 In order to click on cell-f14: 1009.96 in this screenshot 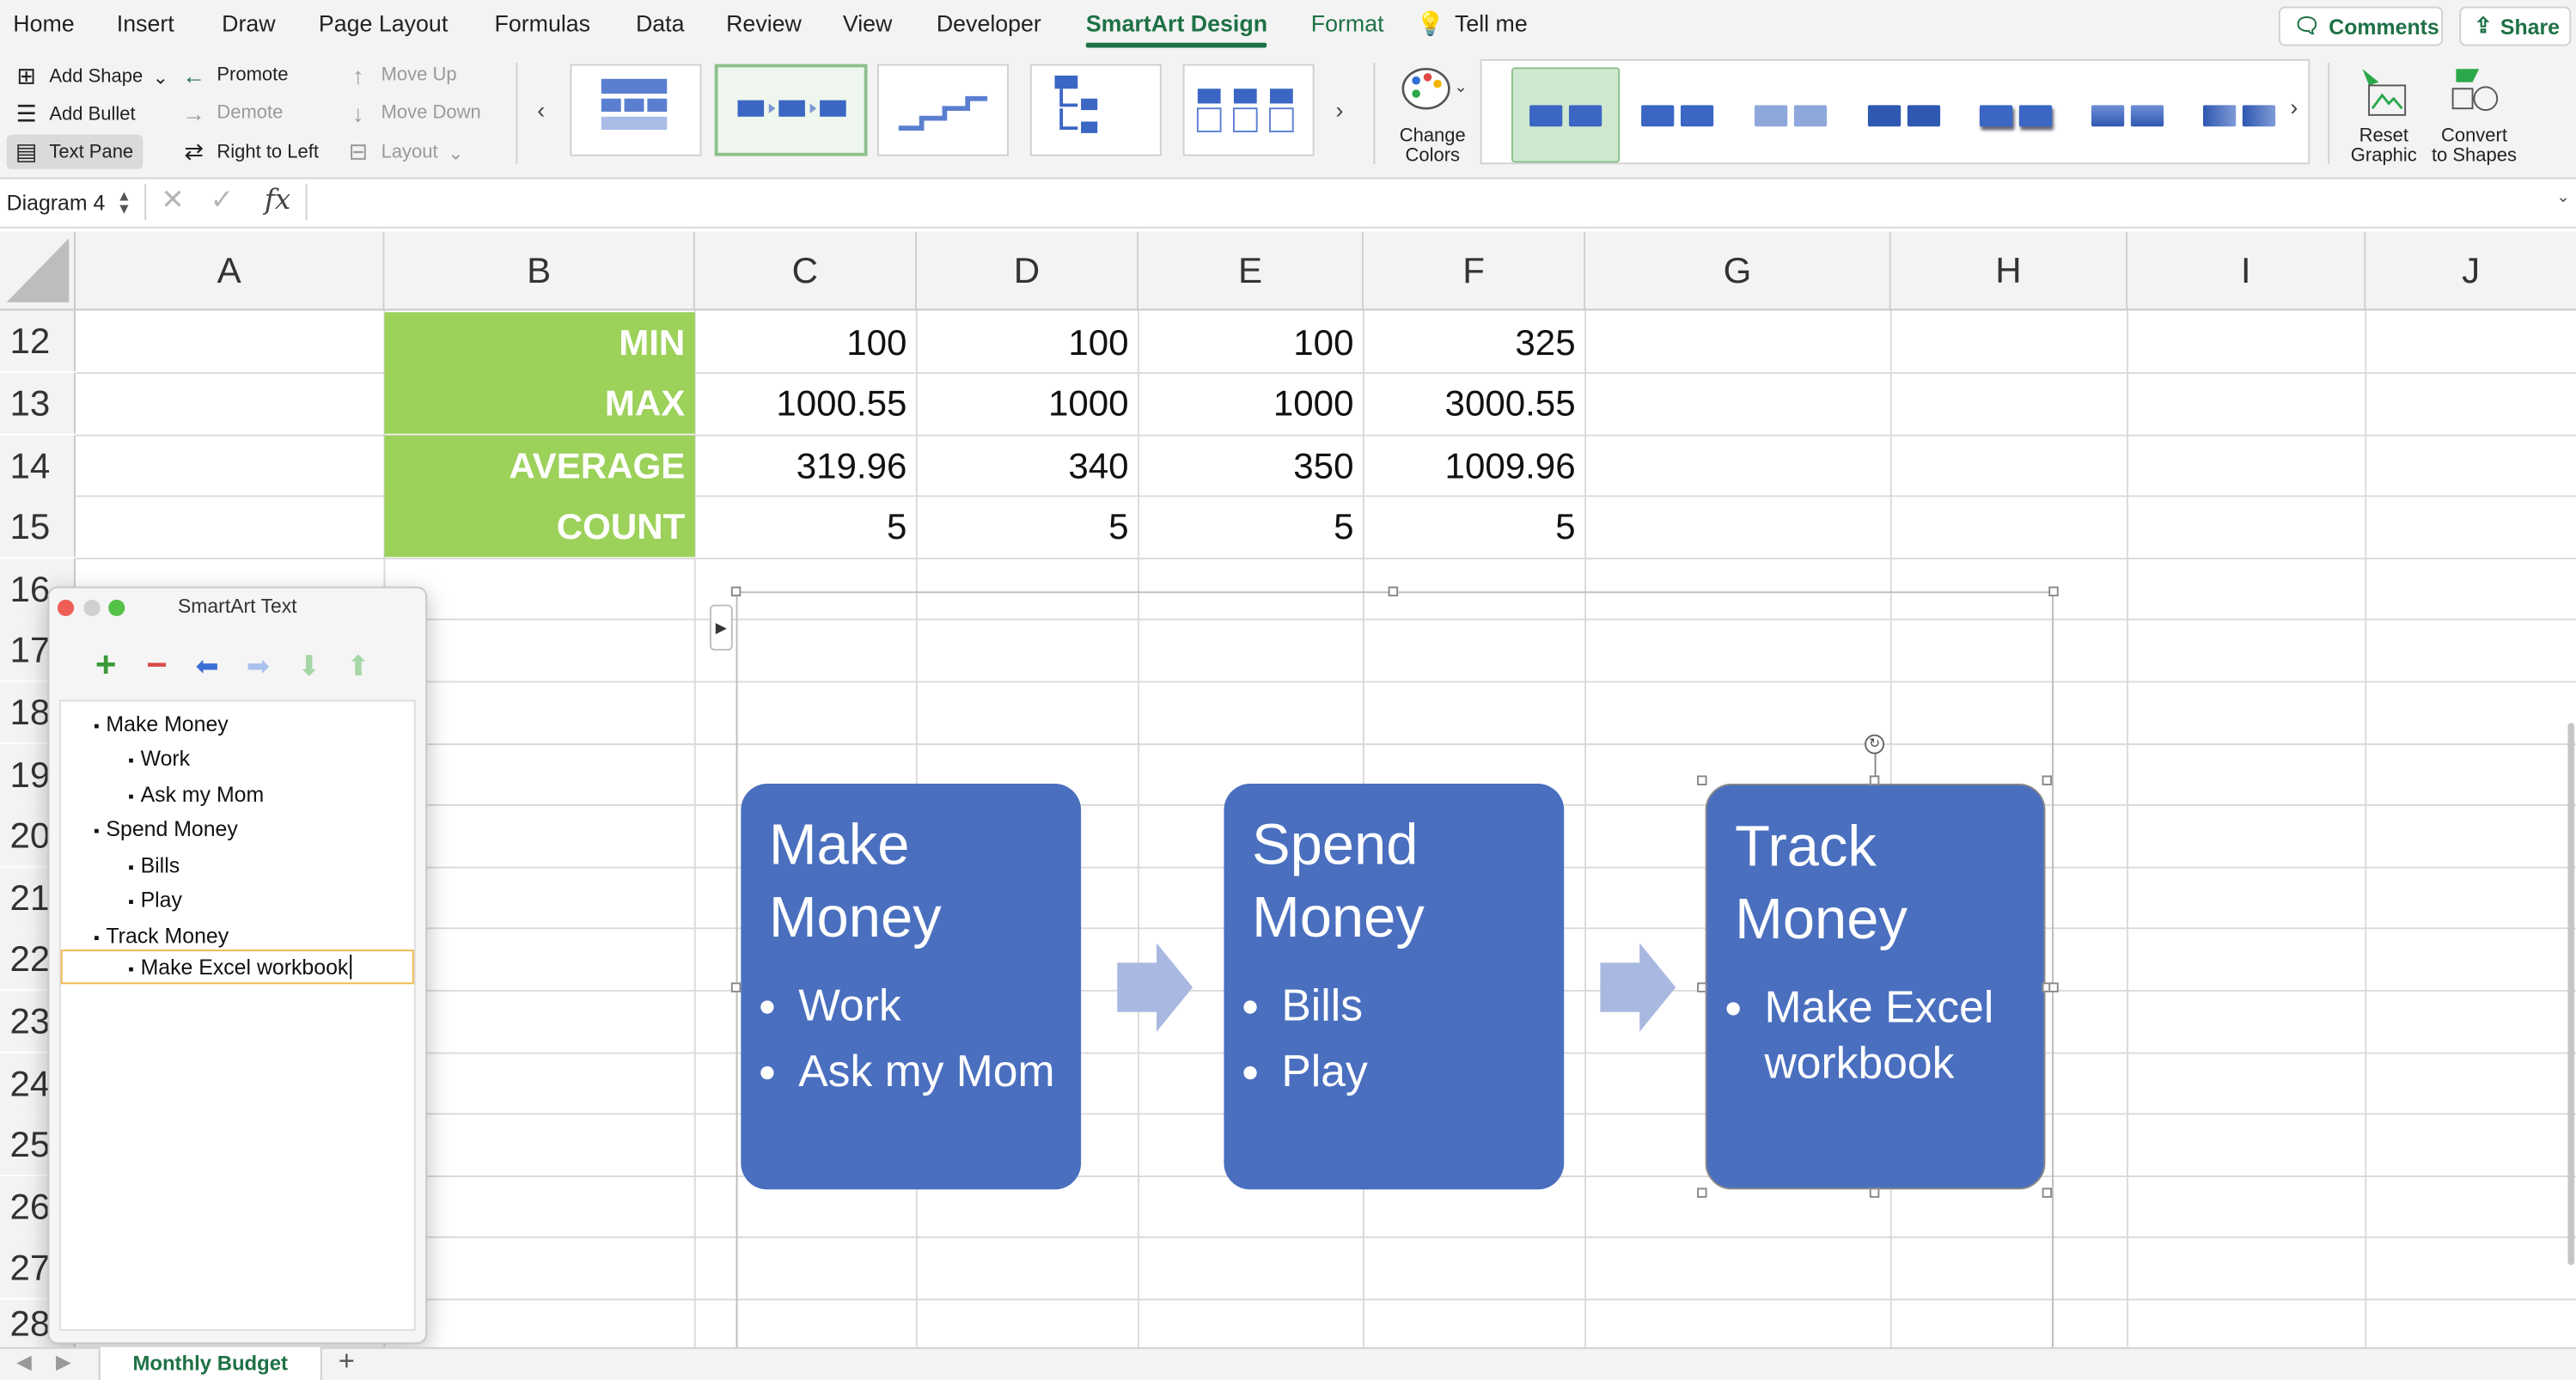, I will do `click(1474, 467)`.